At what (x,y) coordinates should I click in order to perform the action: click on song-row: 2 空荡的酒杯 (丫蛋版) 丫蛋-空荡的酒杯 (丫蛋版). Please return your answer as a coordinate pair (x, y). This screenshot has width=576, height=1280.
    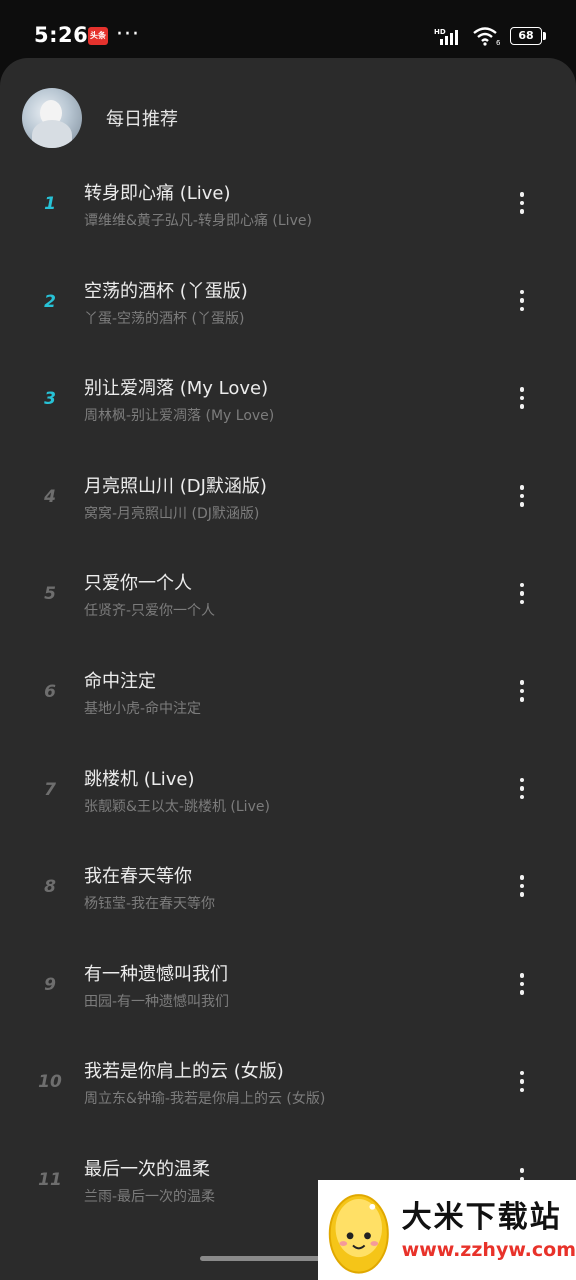
    Looking at the image, I should click on (288, 303).